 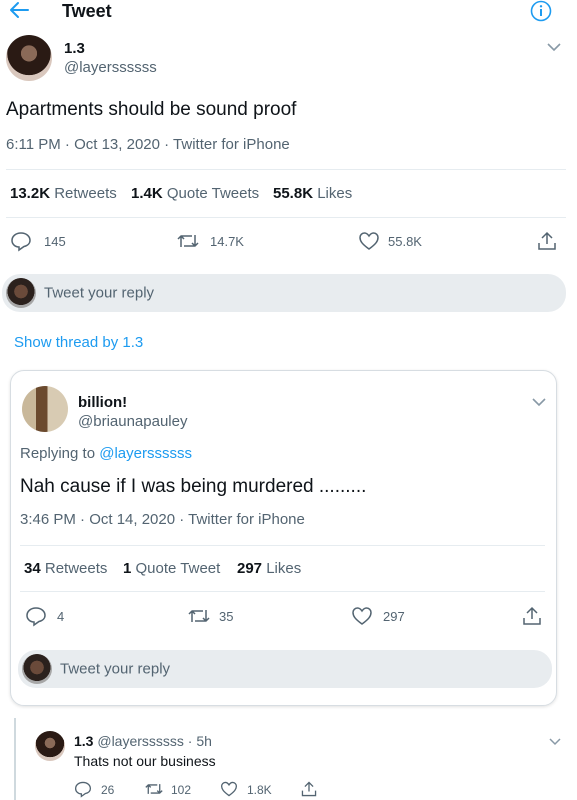 I want to click on reply-action: 4, so click(x=55, y=616).